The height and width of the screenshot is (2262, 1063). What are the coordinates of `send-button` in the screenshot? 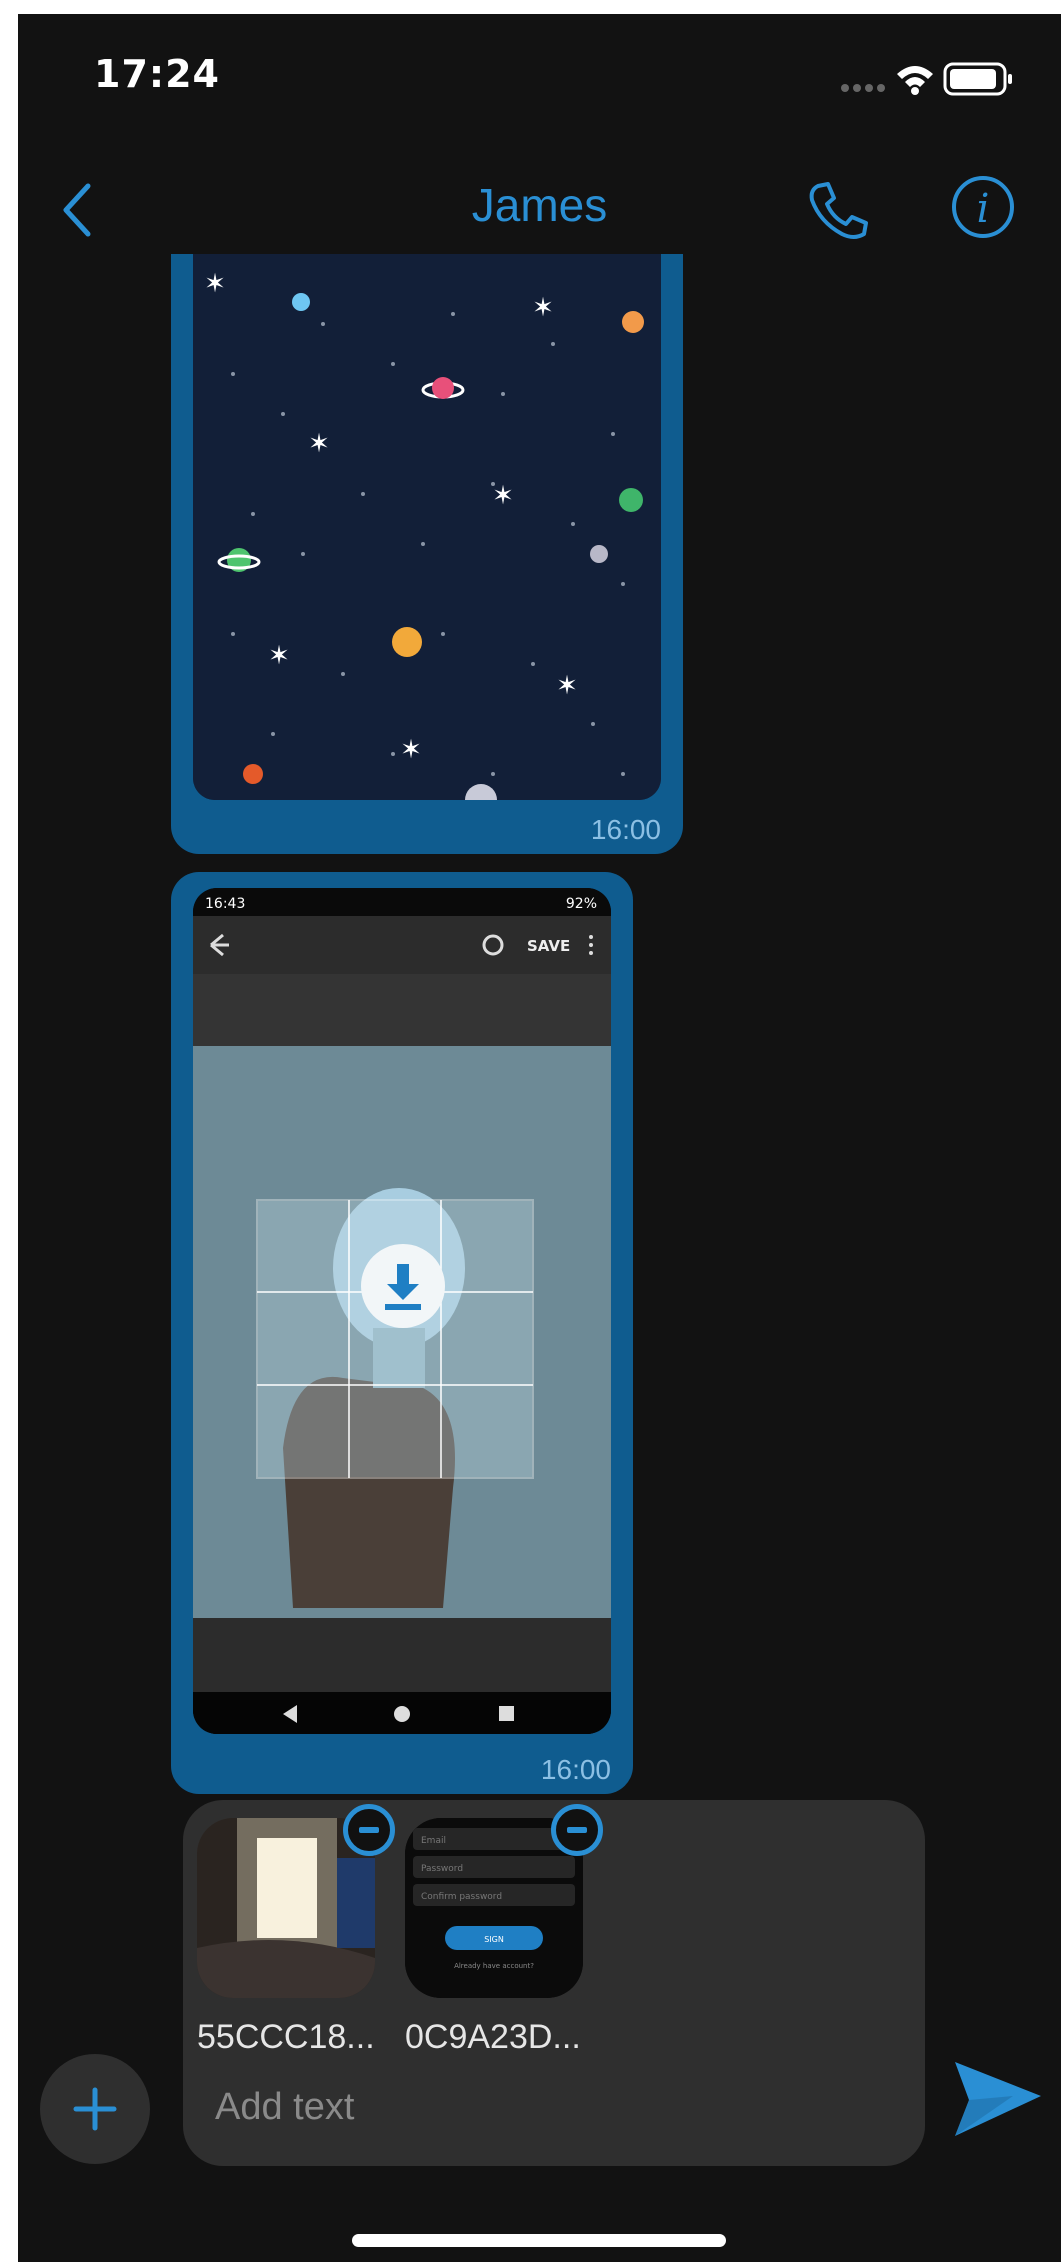 It's located at (998, 2099).